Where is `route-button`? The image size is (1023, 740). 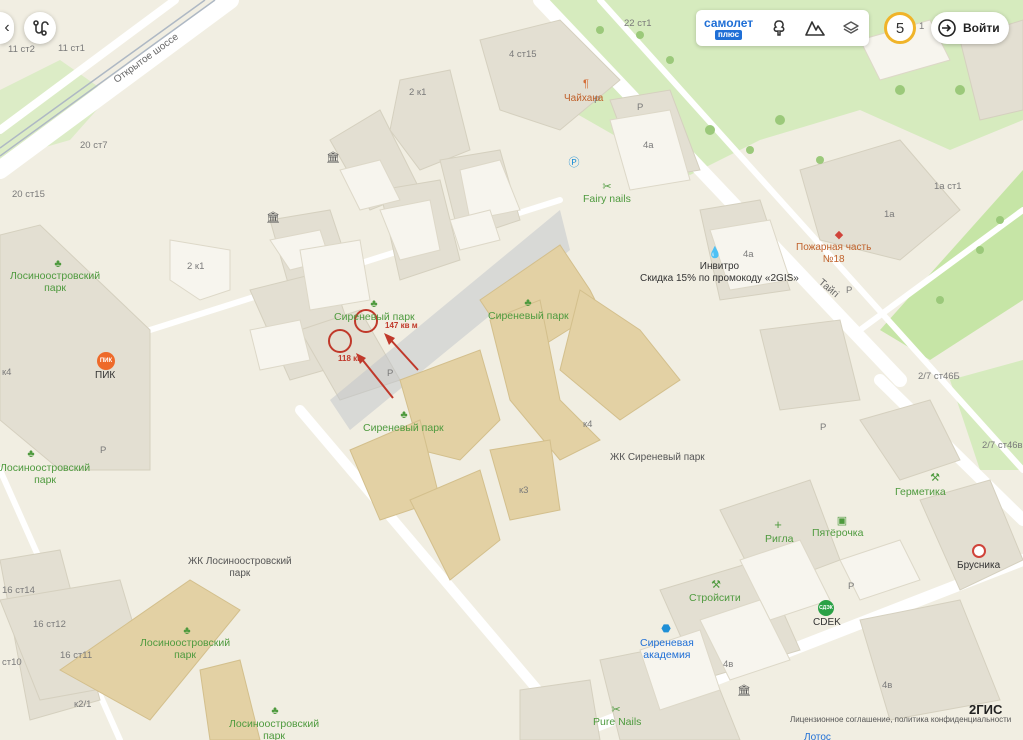
route-button is located at coordinates (40, 28).